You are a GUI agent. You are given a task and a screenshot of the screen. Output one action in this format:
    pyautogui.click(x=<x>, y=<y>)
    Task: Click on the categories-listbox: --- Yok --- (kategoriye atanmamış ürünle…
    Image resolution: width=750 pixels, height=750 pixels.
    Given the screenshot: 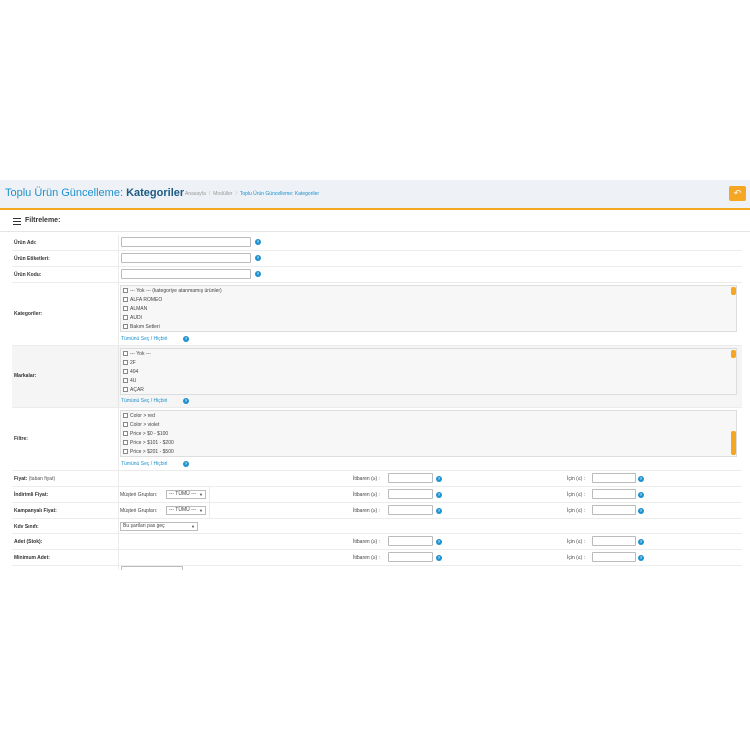 What is the action you would take?
    pyautogui.click(x=428, y=308)
    